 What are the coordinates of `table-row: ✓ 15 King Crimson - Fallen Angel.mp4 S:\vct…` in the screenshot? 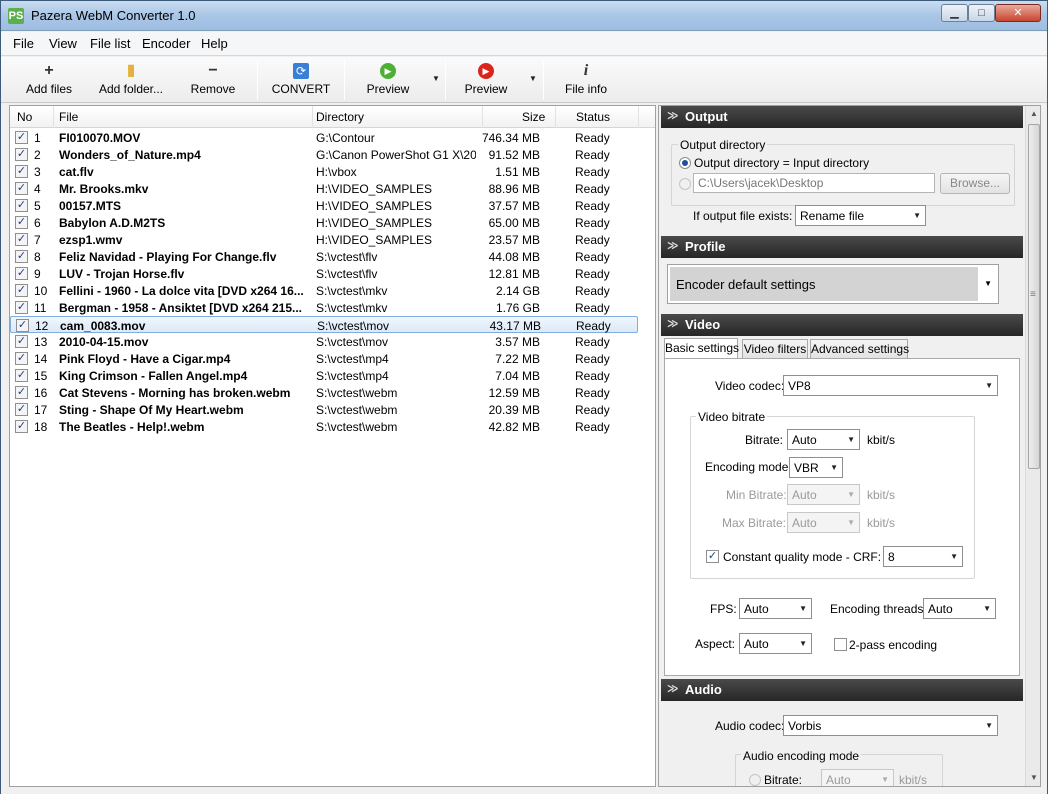 It's located at (324, 375).